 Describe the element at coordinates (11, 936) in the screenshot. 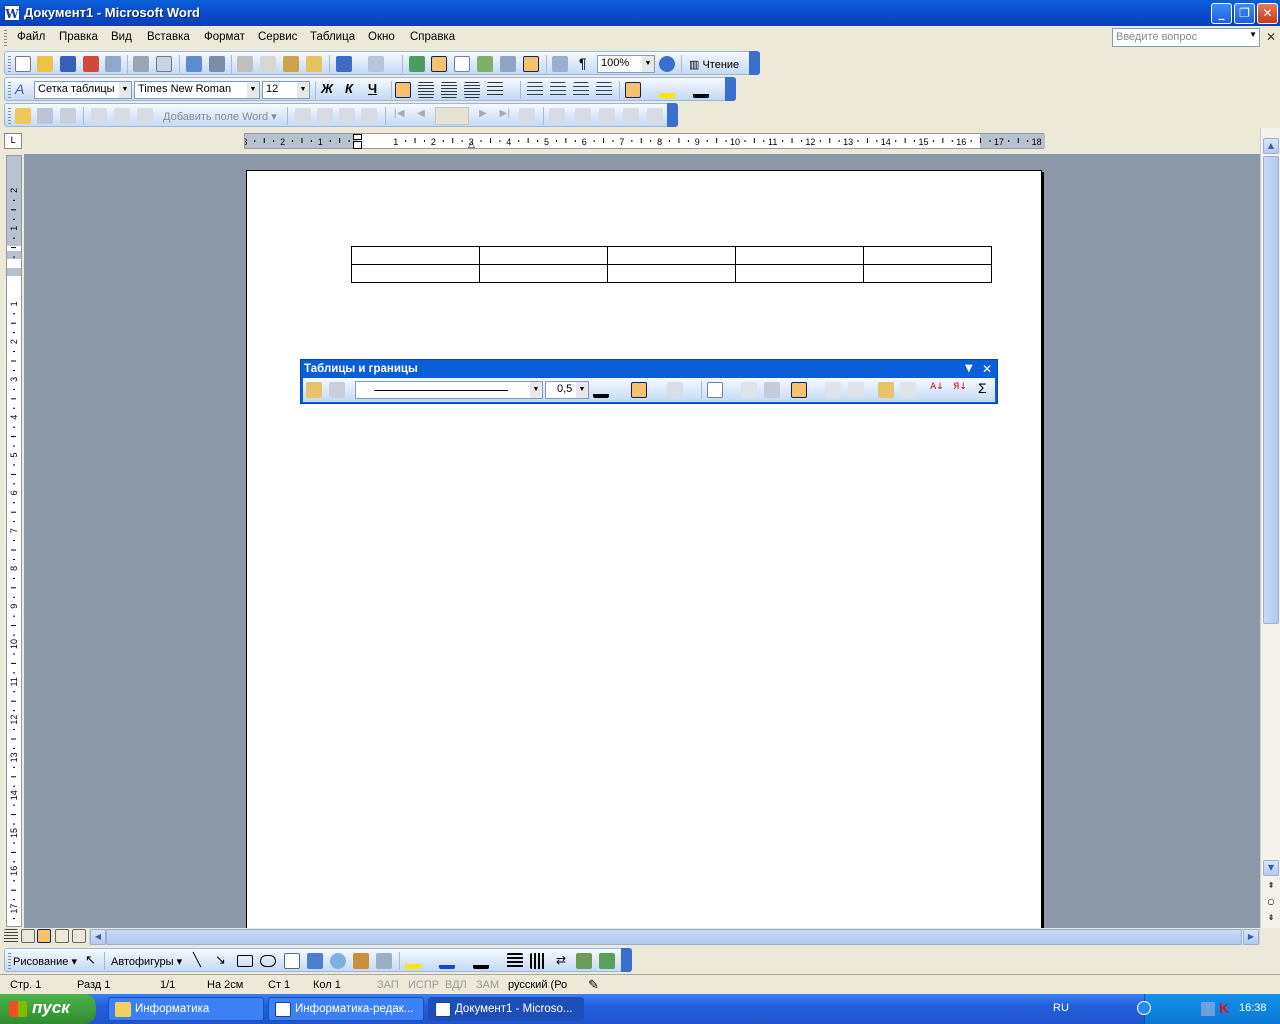

I see `normal-view-icon` at that location.